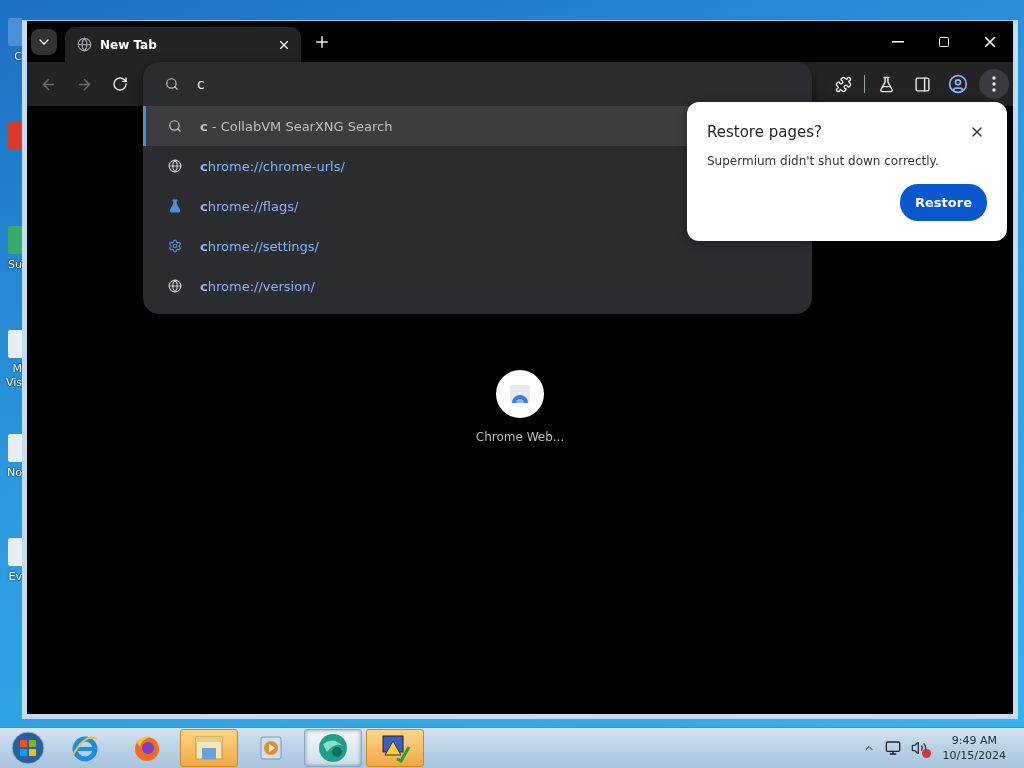  I want to click on restore-button: Restore, so click(943, 202).